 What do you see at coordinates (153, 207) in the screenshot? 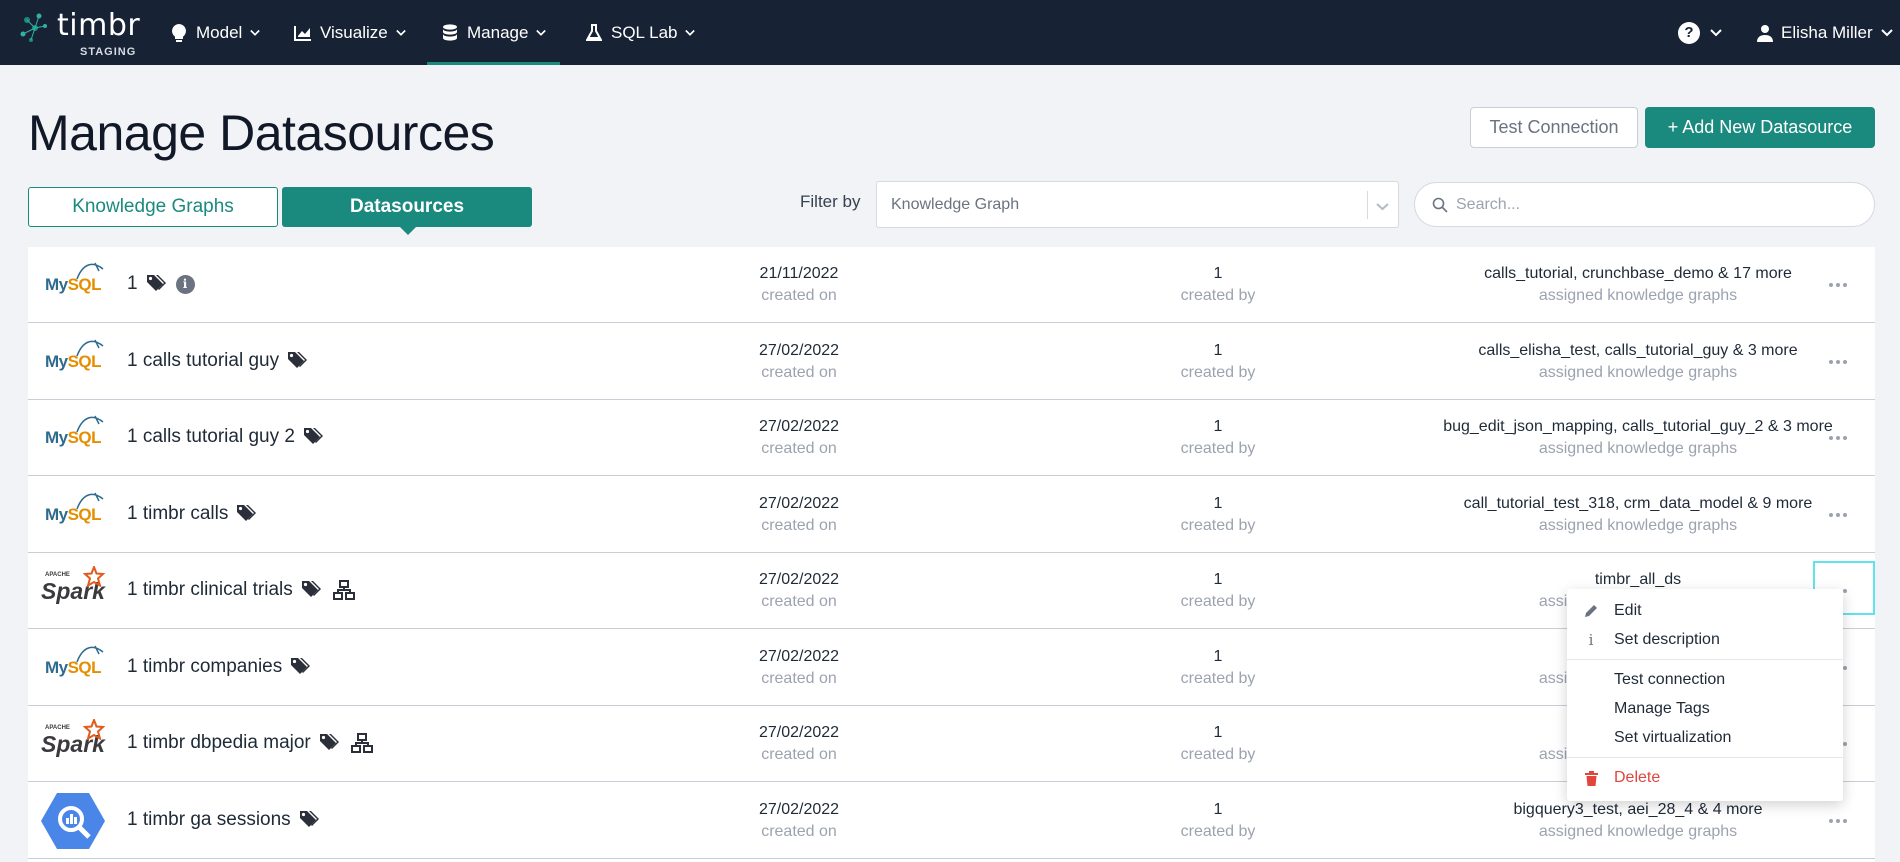
I see `tab-knowledge-graphs: Knowledge Graphs` at bounding box center [153, 207].